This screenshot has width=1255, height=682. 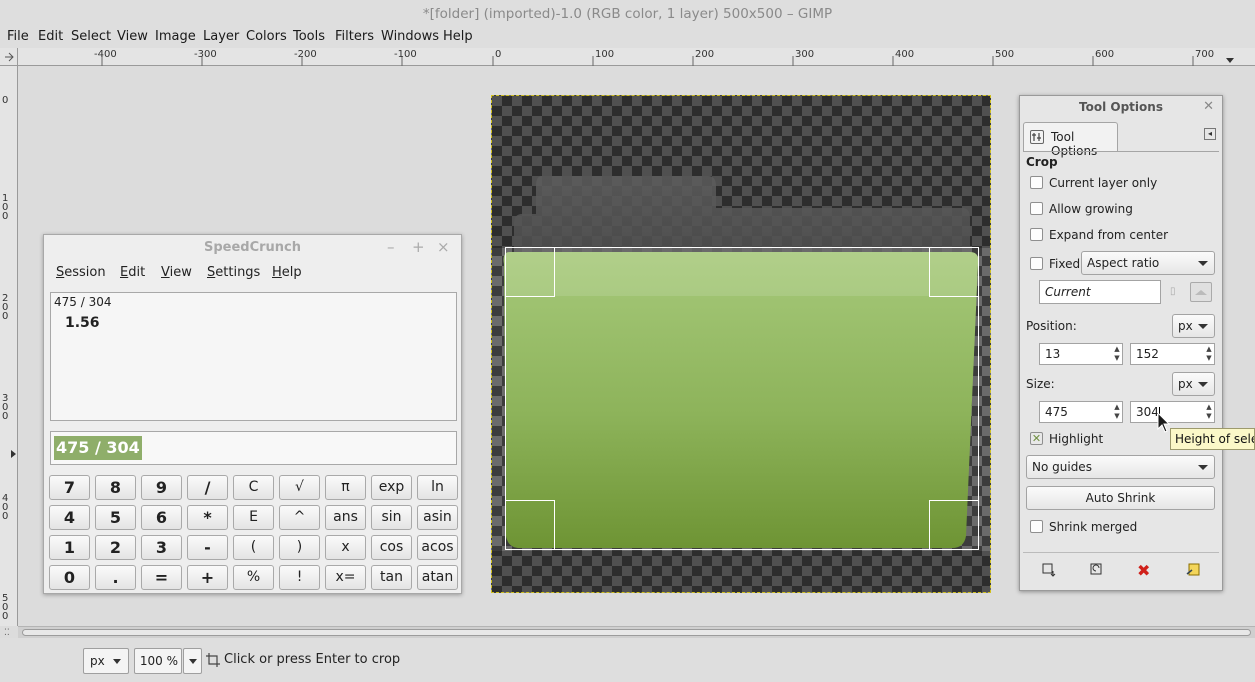 What do you see at coordinates (345, 517) in the screenshot?
I see `key-button: ans` at bounding box center [345, 517].